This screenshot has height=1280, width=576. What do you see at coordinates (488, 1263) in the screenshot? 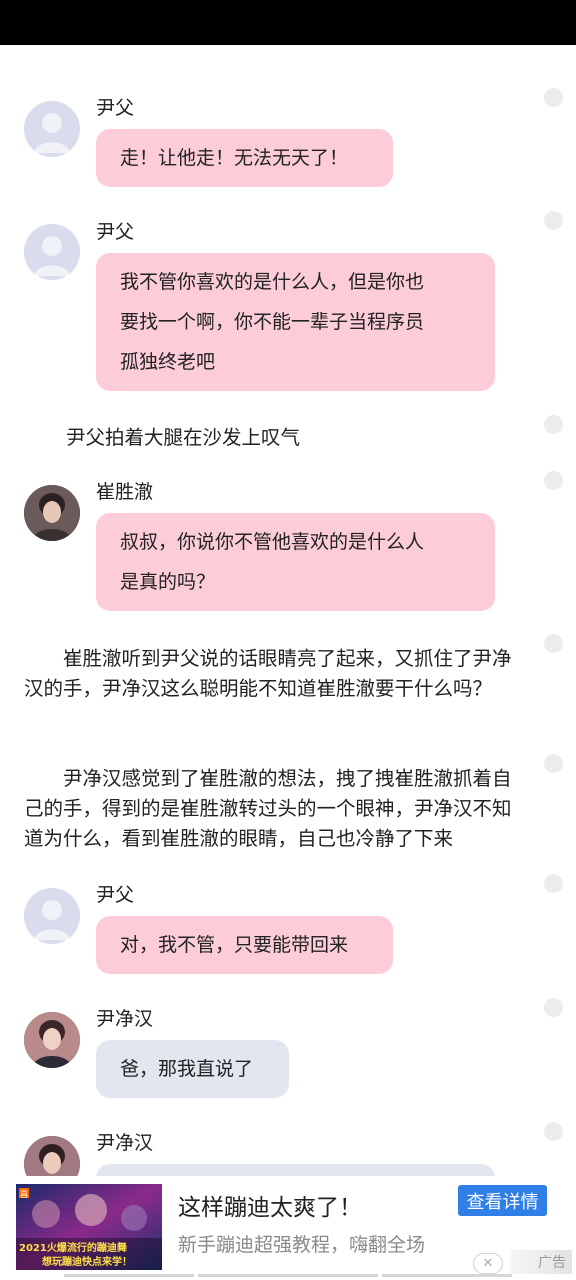
I see `ad-close-icon: ✕` at bounding box center [488, 1263].